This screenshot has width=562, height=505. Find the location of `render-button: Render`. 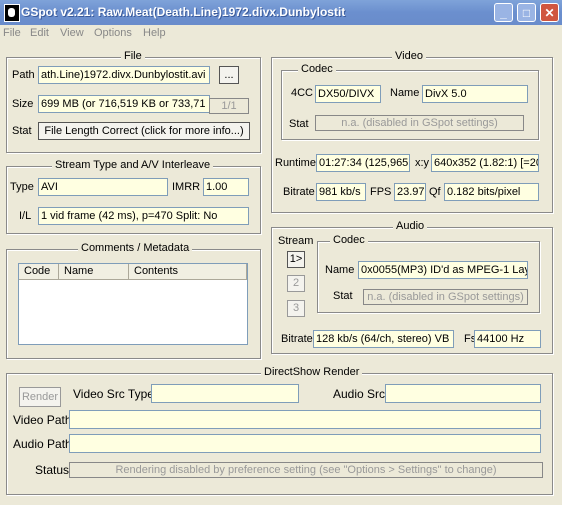

render-button: Render is located at coordinates (40, 397).